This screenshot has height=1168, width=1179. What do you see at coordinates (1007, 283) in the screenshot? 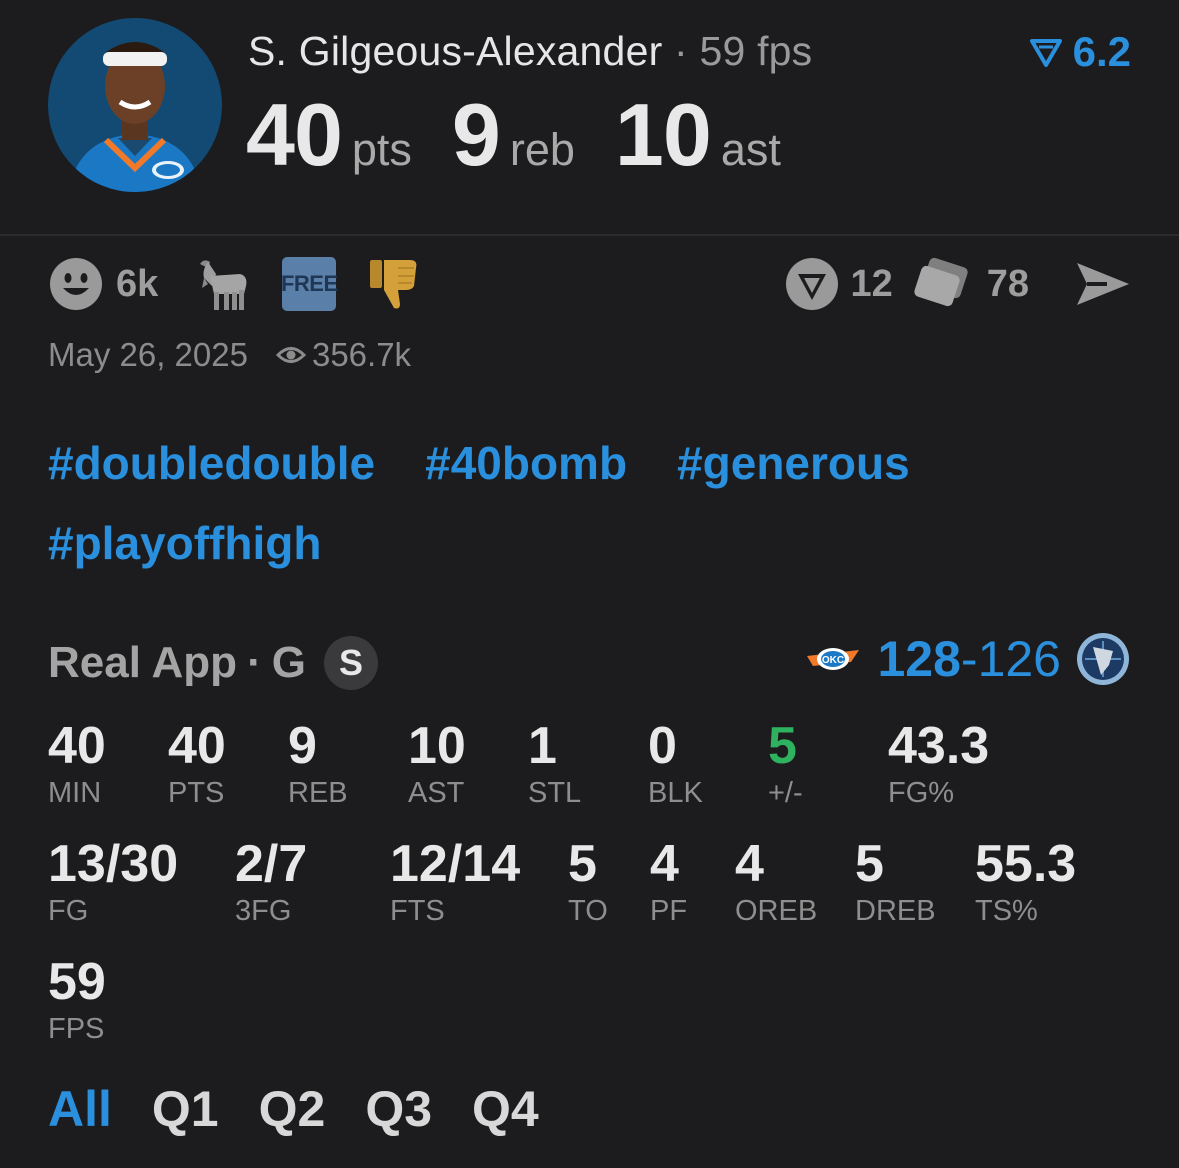
I see `cards-count: 78` at bounding box center [1007, 283].